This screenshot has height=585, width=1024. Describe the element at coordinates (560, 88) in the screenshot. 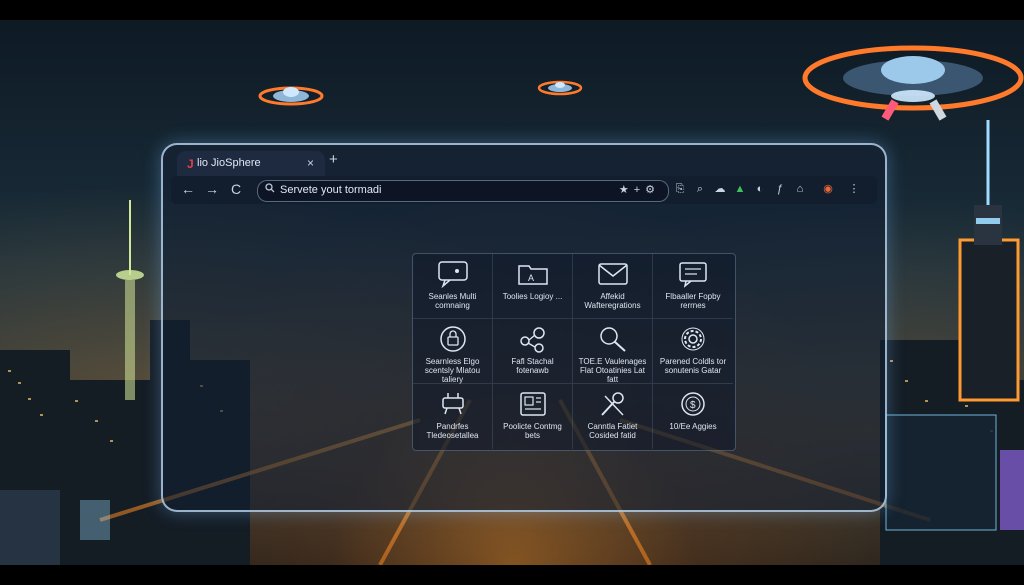

I see `ufo-small-center` at that location.